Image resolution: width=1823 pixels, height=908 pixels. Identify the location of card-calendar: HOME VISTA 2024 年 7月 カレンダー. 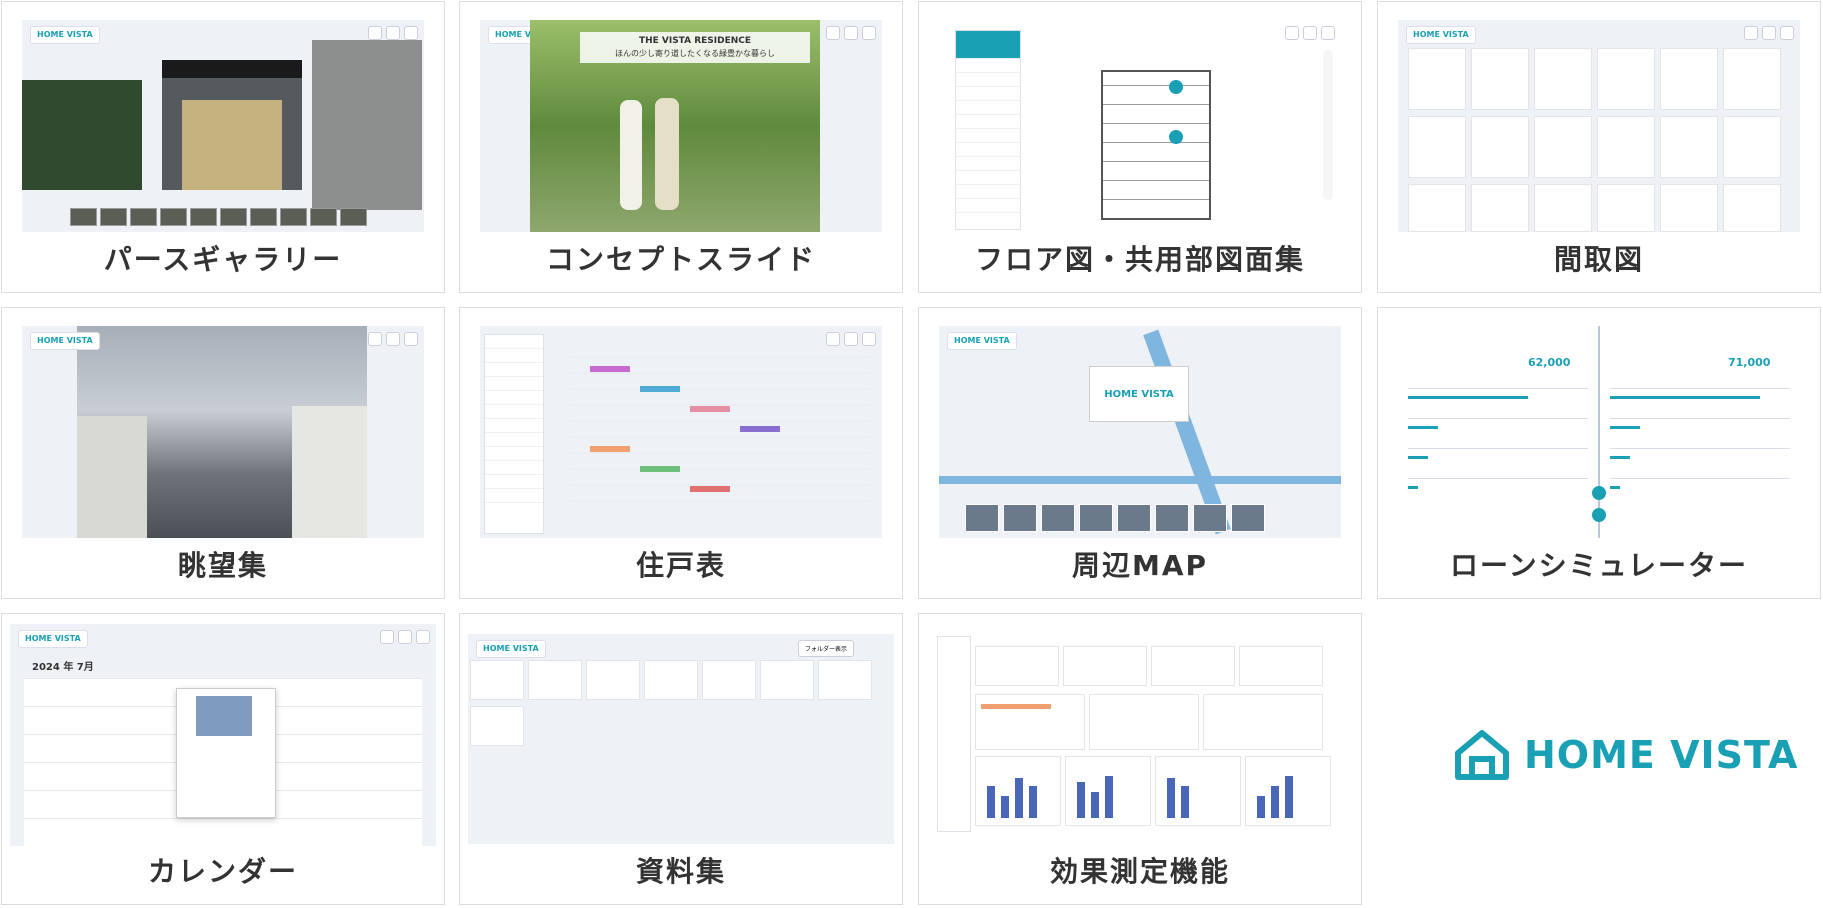
(223, 759).